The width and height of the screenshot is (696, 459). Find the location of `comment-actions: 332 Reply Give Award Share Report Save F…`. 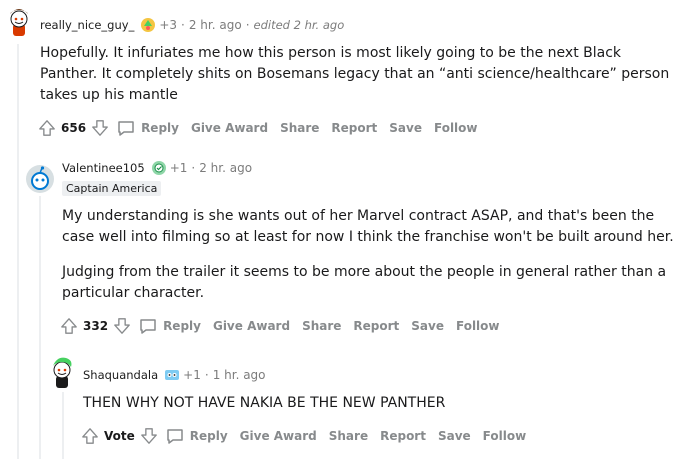

comment-actions: 332 Reply Give Award Share Report Save F… is located at coordinates (285, 326).